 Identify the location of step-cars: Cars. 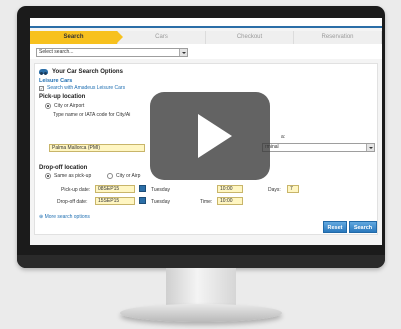
(162, 37).